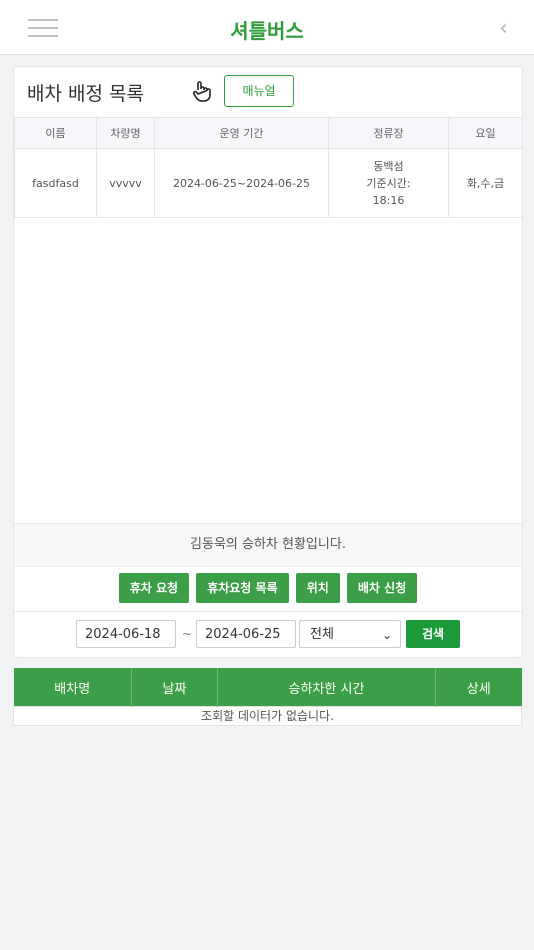 This screenshot has height=950, width=534. I want to click on chevron-down-icon: ⌄, so click(386, 635).